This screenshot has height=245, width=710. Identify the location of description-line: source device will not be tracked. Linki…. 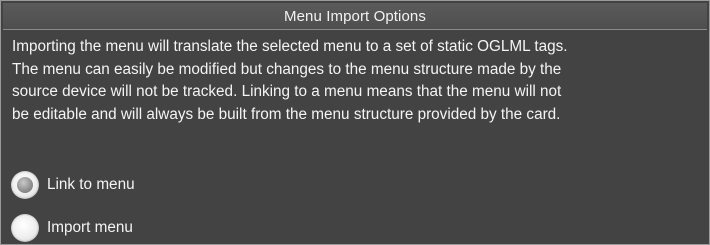
(287, 91).